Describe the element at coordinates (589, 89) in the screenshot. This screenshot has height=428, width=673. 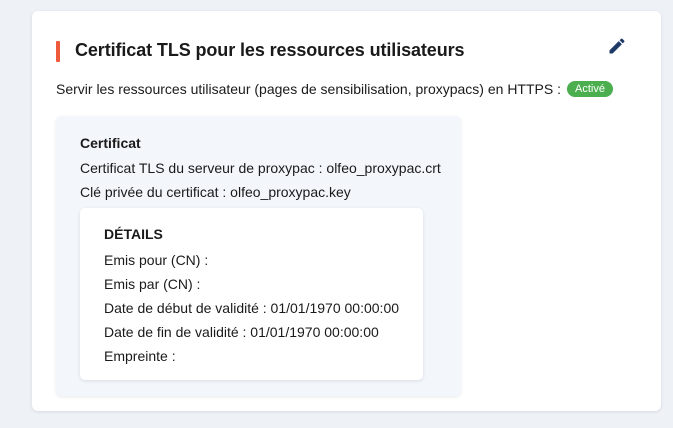
I see `status-badge: Activé` at that location.